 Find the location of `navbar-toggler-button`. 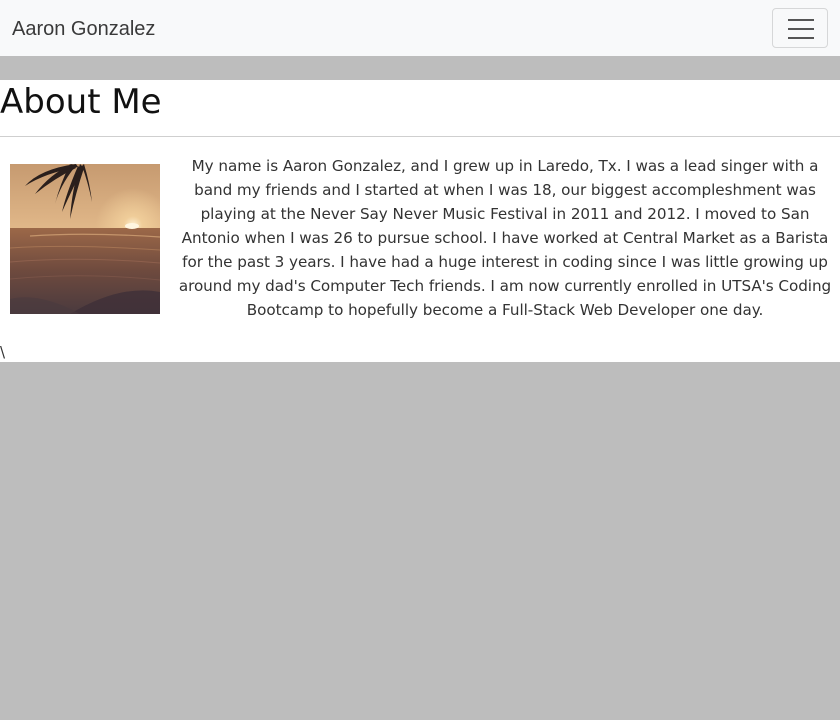

navbar-toggler-button is located at coordinates (800, 28).